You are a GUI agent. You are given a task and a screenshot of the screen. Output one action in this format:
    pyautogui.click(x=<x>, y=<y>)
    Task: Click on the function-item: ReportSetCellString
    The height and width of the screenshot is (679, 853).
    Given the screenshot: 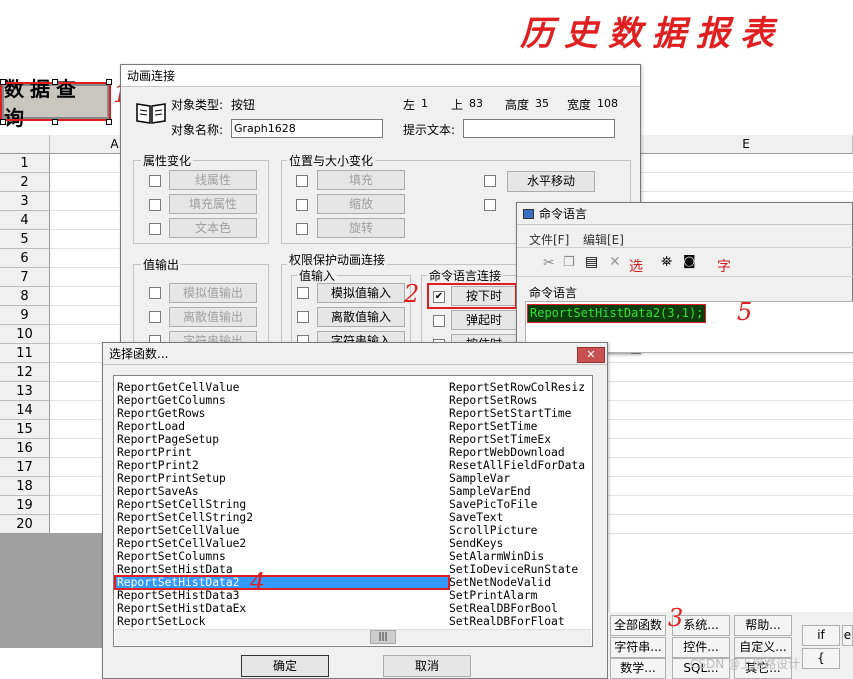 What is the action you would take?
    pyautogui.click(x=283, y=504)
    